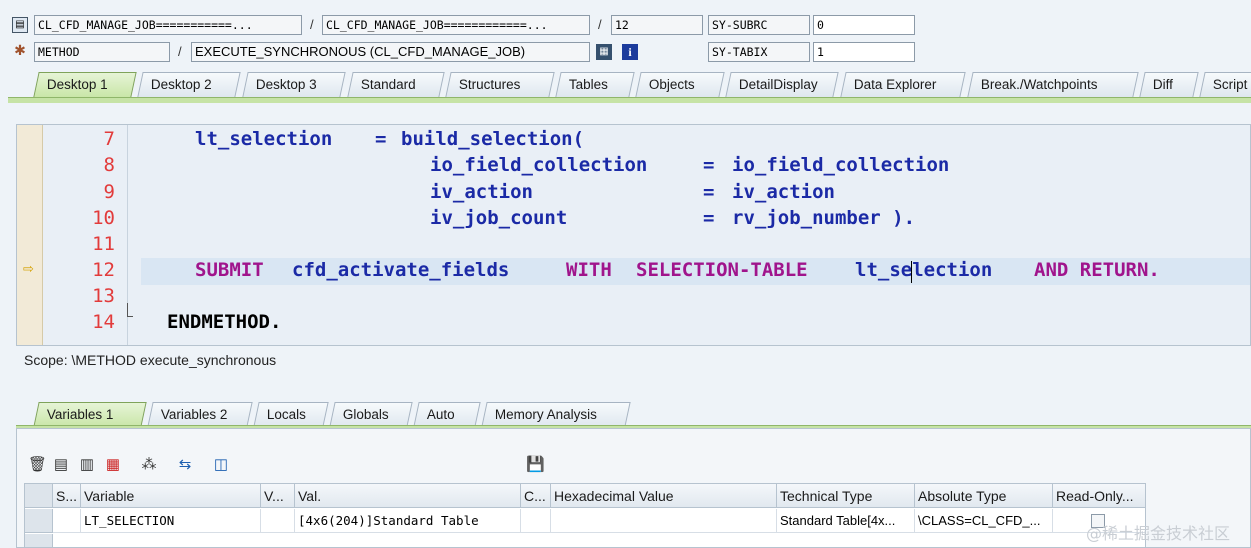 This screenshot has height=548, width=1251. I want to click on sysvar-name-field: SY-SUBRC, so click(759, 25).